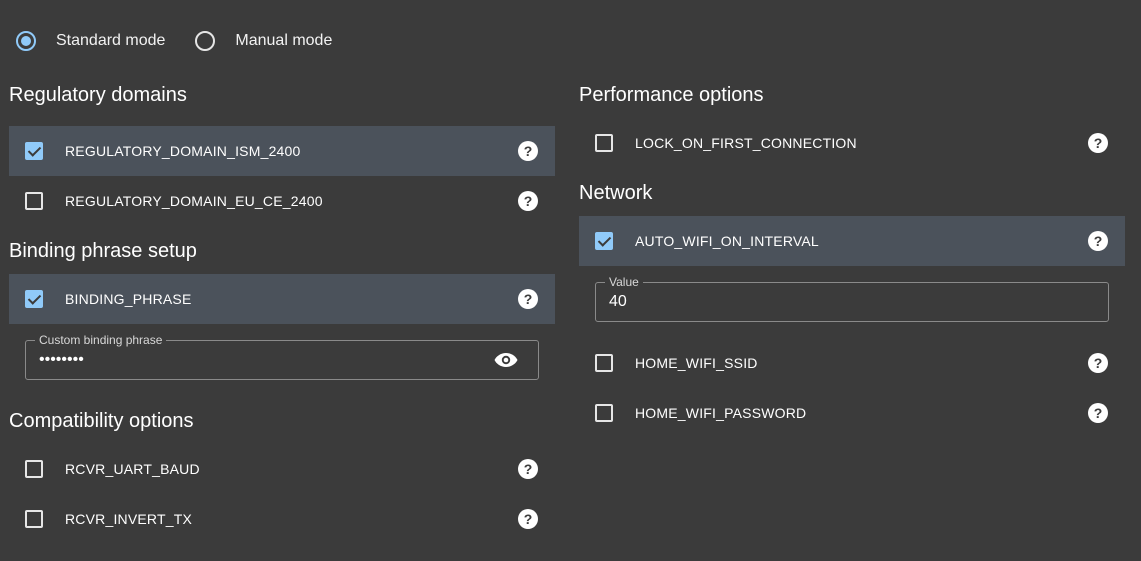 The image size is (1141, 561). I want to click on regulatory-domains-heading: Regulatory domains, so click(98, 95).